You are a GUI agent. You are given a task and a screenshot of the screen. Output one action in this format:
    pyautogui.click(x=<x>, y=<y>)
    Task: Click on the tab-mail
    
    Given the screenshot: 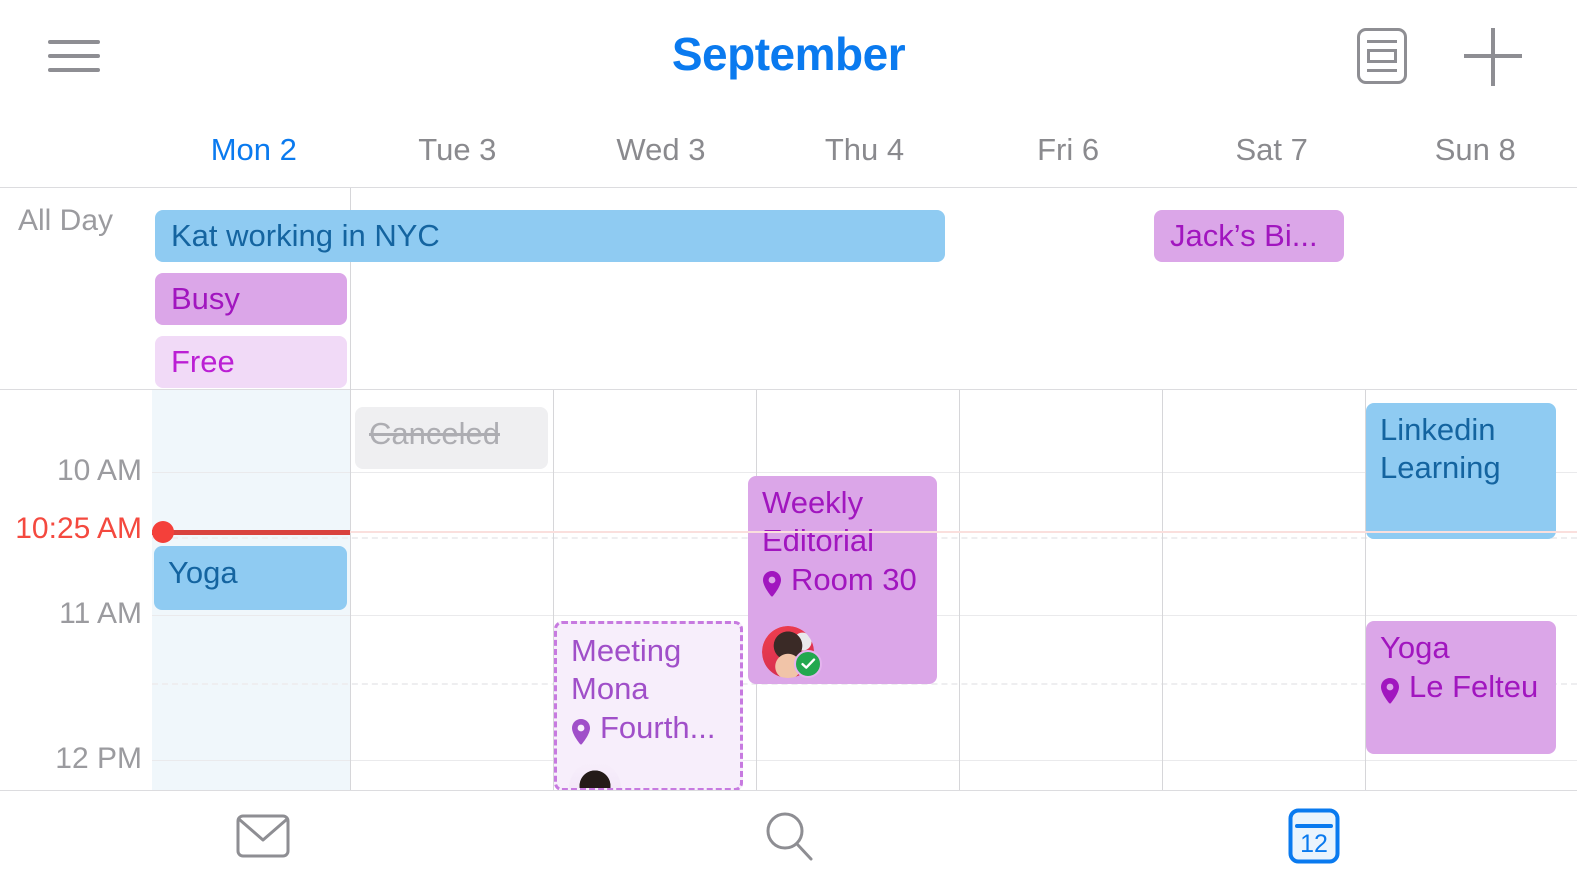 What is the action you would take?
    pyautogui.click(x=263, y=838)
    